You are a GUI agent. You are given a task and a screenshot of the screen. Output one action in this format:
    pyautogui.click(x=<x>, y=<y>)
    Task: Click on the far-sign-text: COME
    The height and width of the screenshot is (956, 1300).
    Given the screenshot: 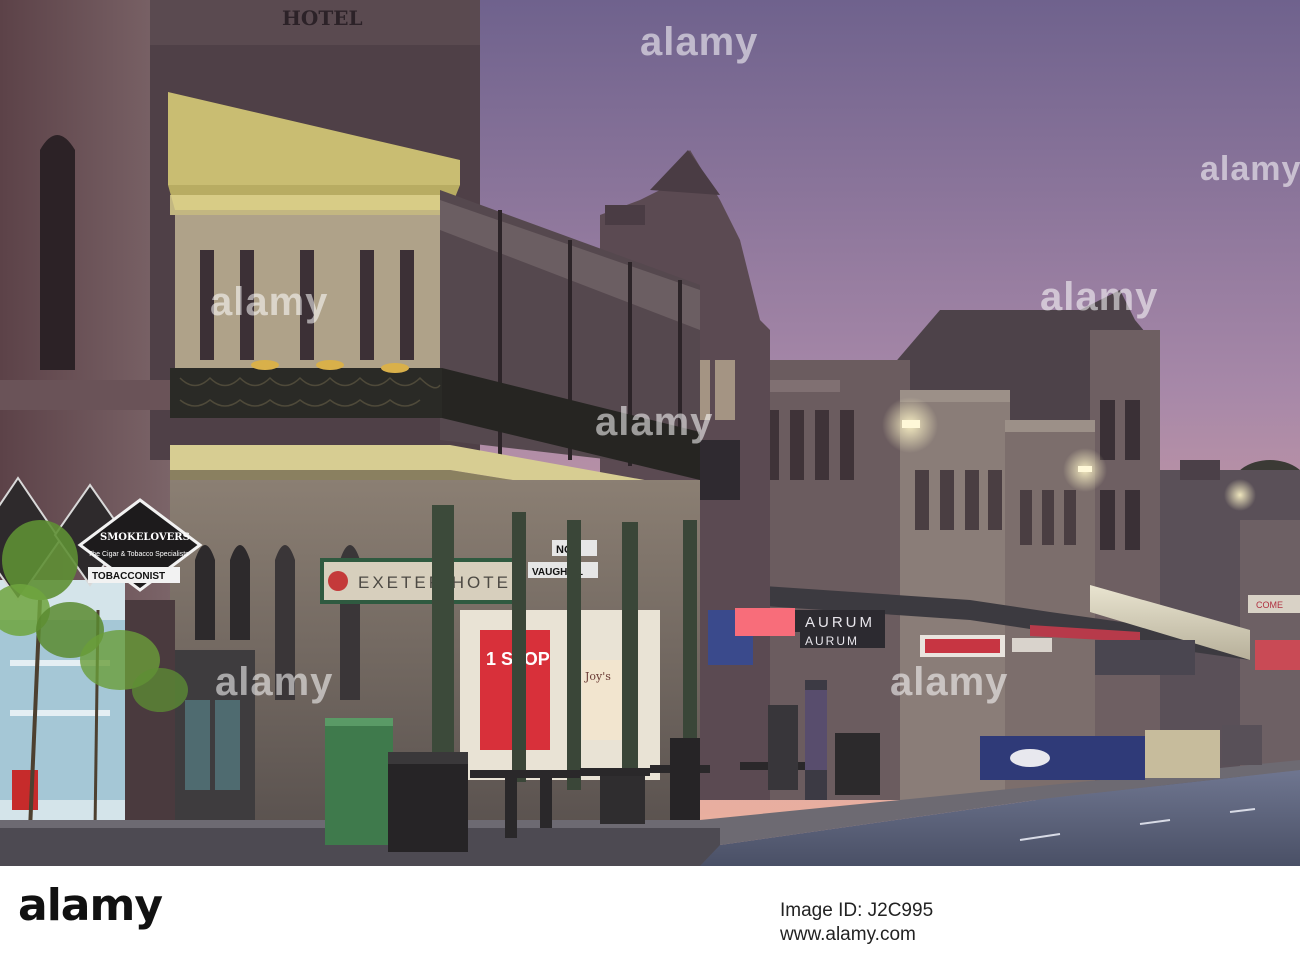 What is the action you would take?
    pyautogui.click(x=1269, y=605)
    